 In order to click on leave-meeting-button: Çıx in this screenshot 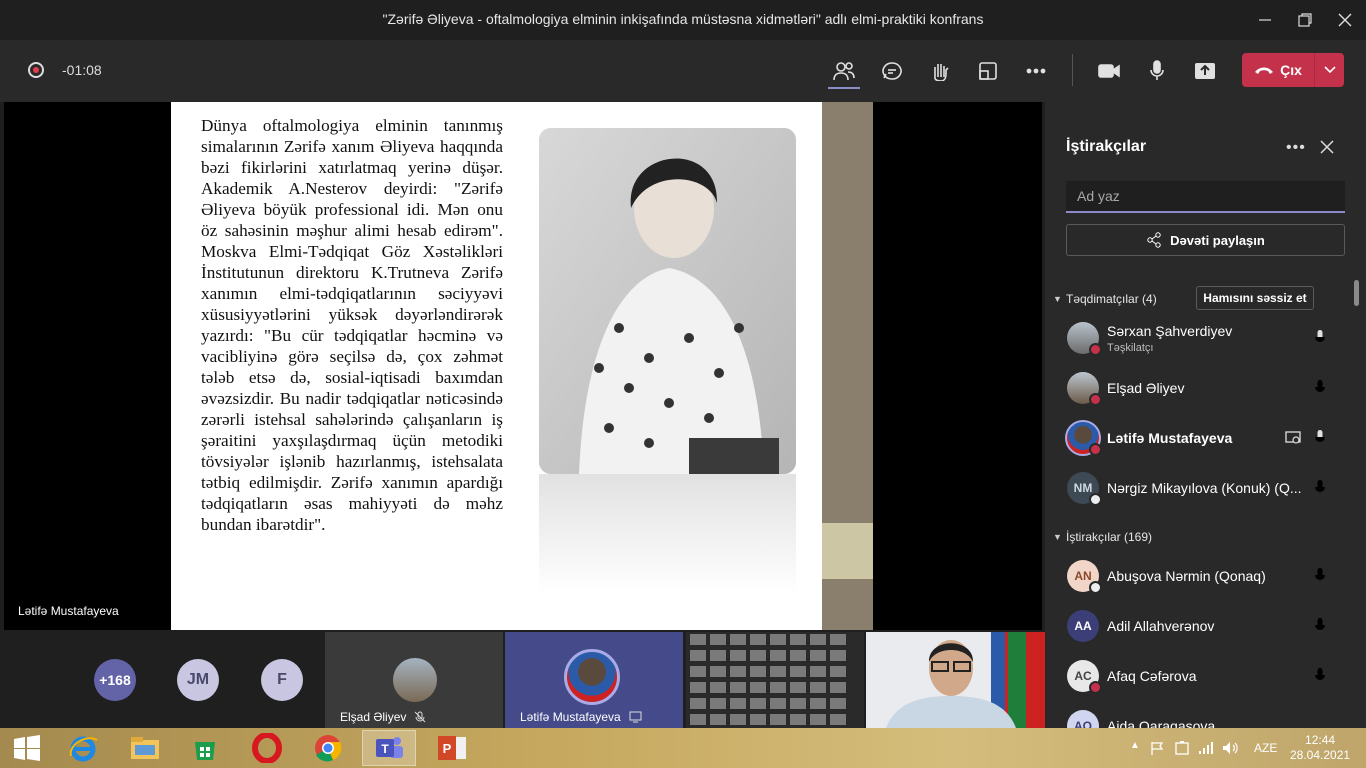, I will do `click(1293, 70)`.